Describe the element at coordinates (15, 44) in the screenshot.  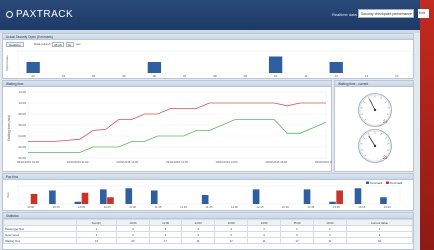
I see `realtime-button: Realtime` at that location.